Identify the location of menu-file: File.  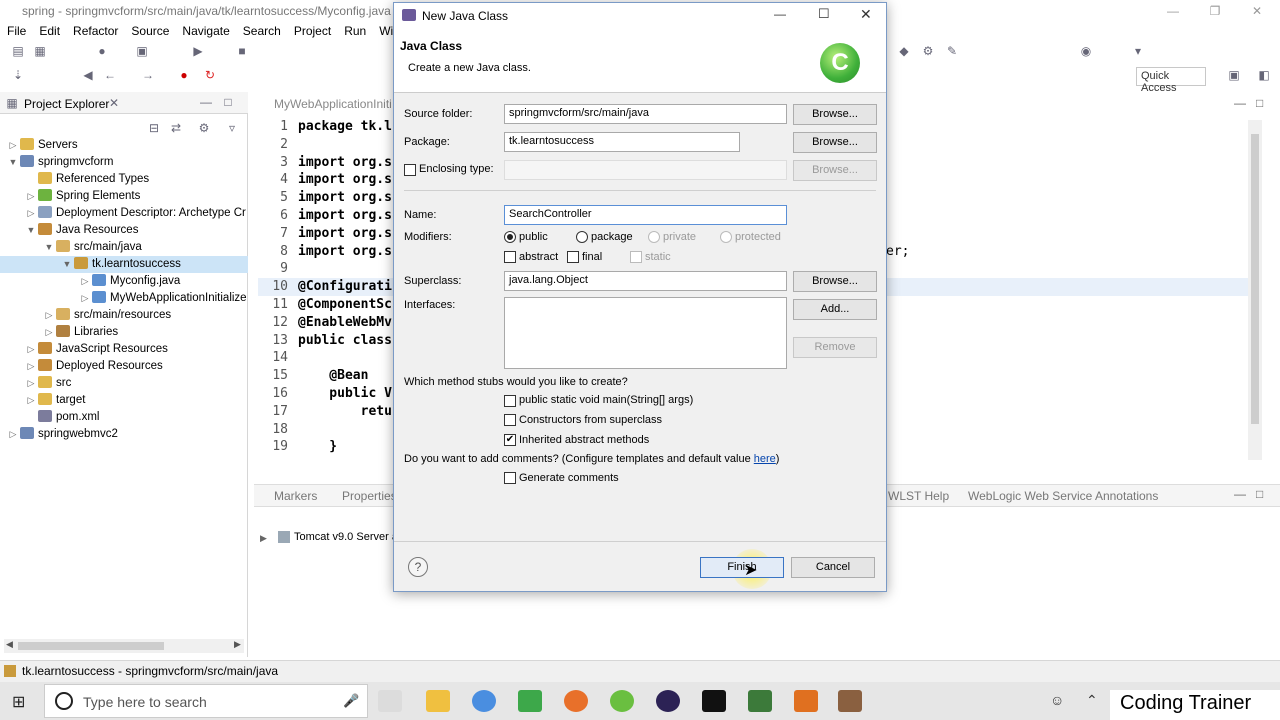
(16, 30).